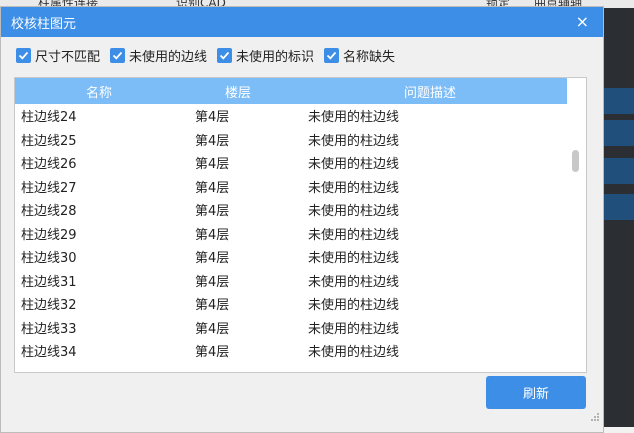  Describe the element at coordinates (168, 57) in the screenshot. I see `filter-label: 未使用的边线` at that location.